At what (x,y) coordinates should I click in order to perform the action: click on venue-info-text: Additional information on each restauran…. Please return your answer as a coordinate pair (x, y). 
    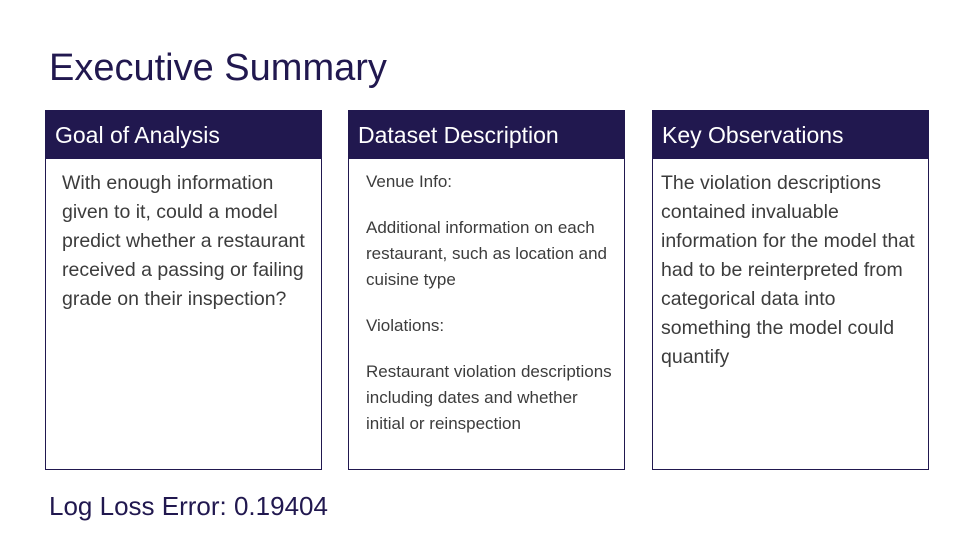
    Looking at the image, I should click on (486, 253).